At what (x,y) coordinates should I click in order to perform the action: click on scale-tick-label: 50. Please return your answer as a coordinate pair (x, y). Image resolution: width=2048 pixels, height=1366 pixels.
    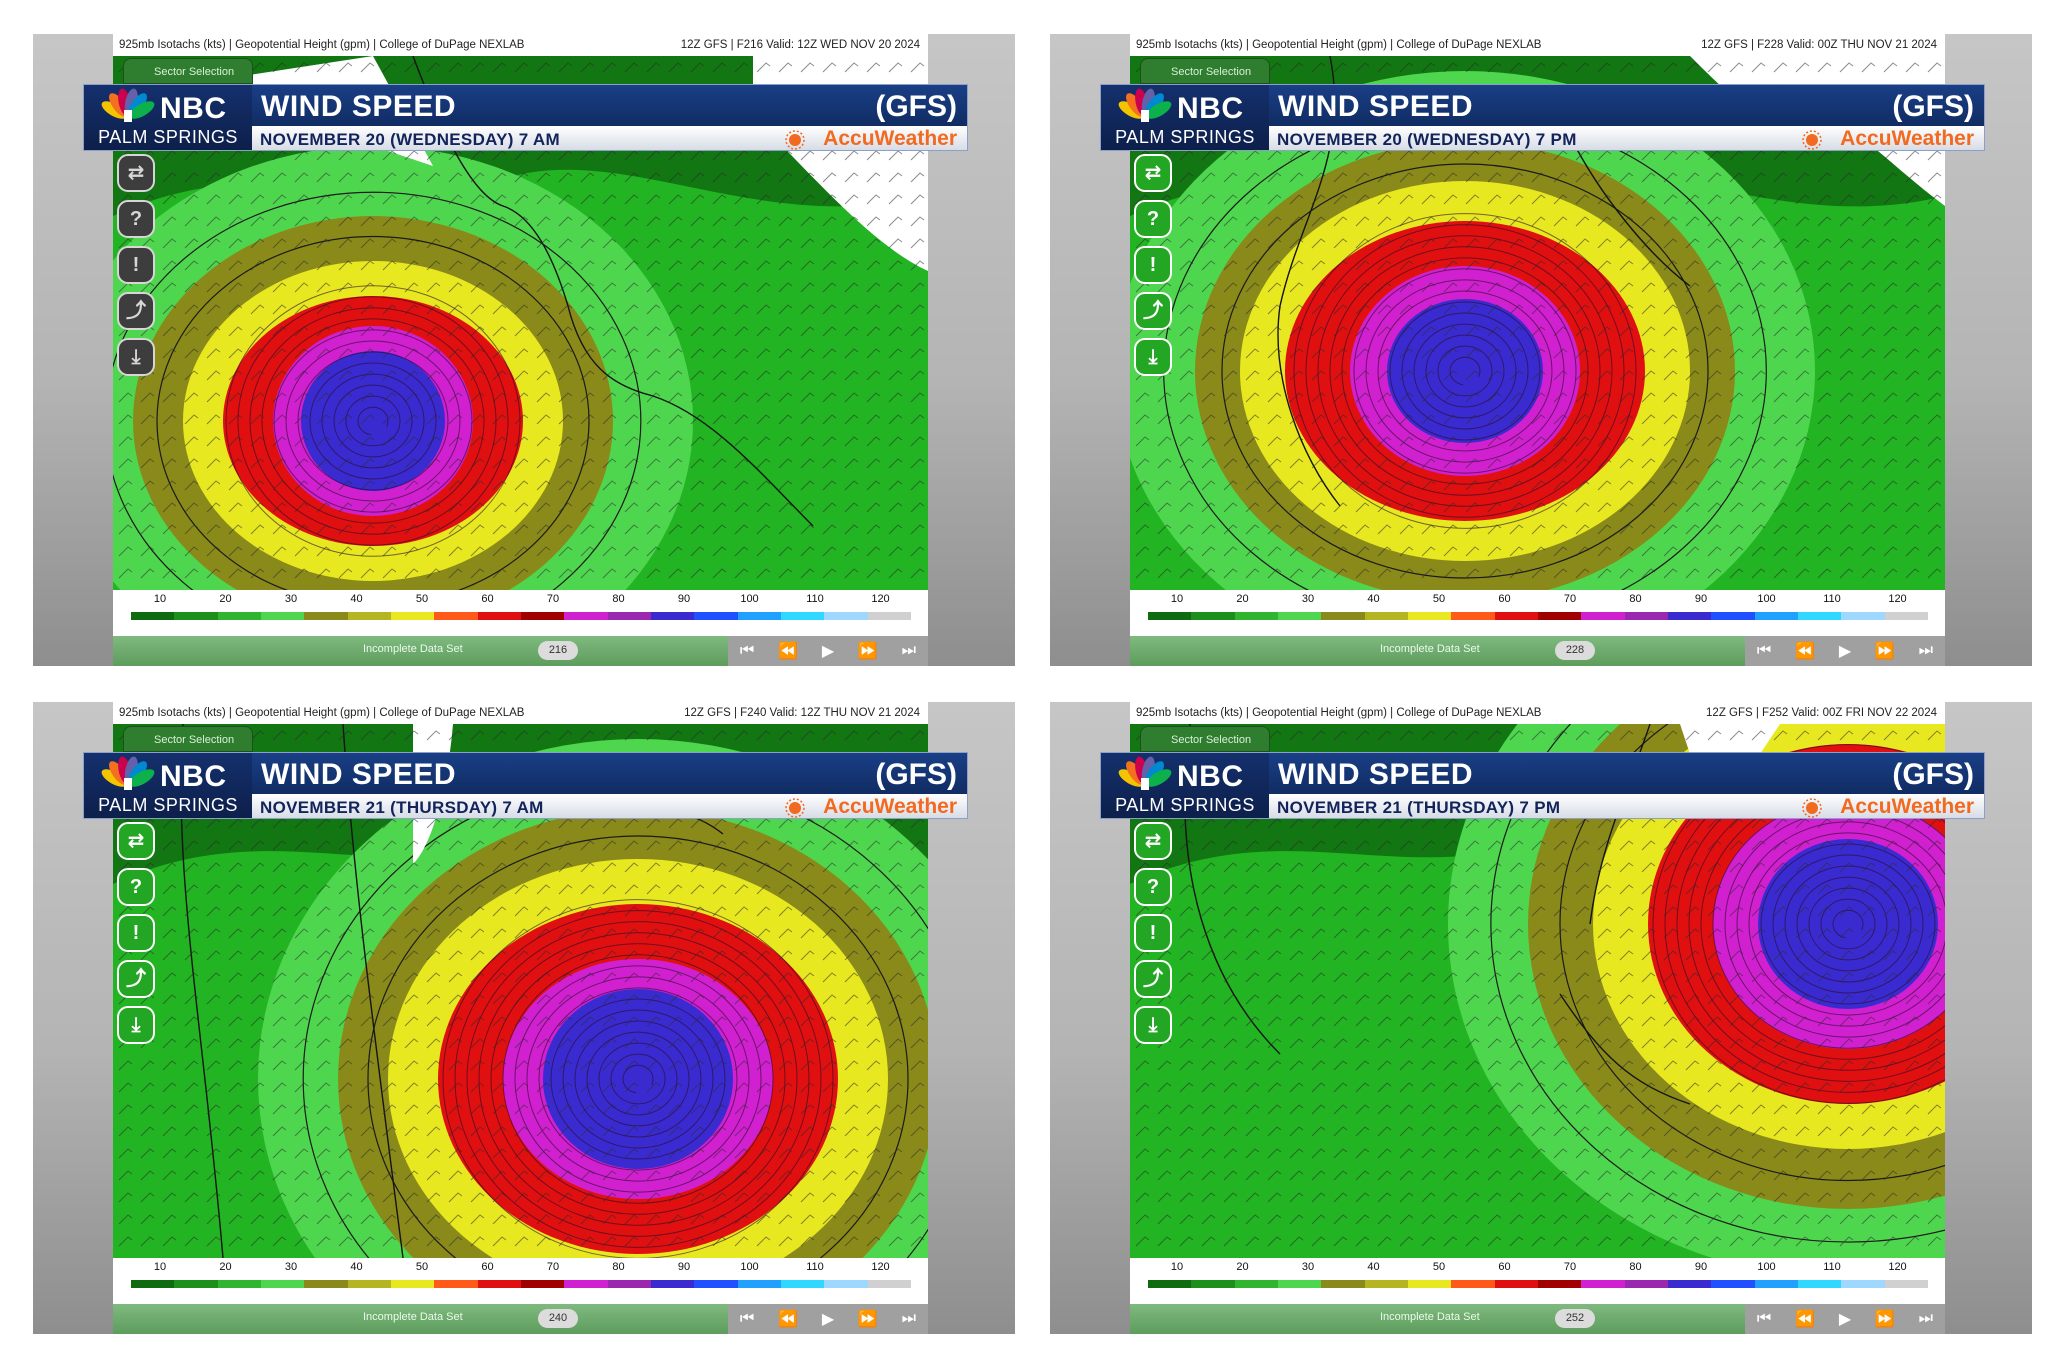
    Looking at the image, I should click on (1439, 599).